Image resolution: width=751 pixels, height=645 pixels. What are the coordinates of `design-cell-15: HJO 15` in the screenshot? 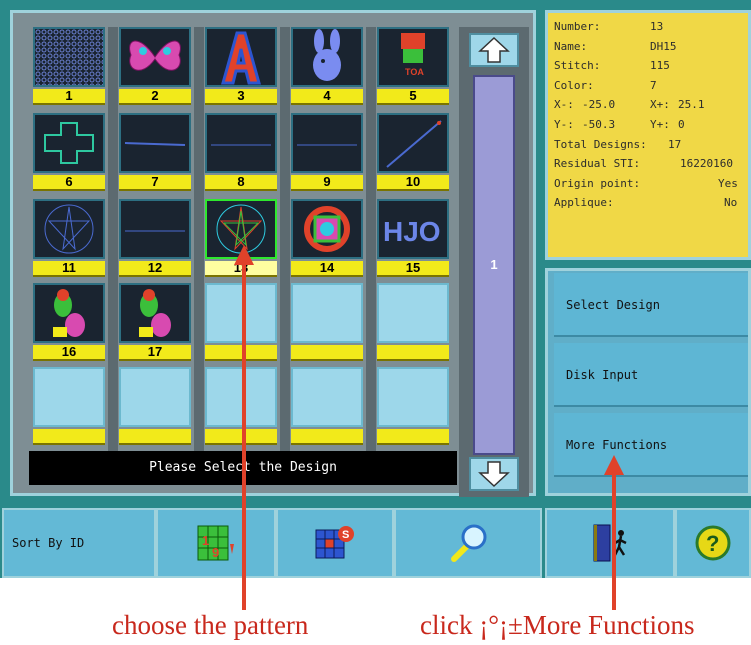 It's located at (413, 239).